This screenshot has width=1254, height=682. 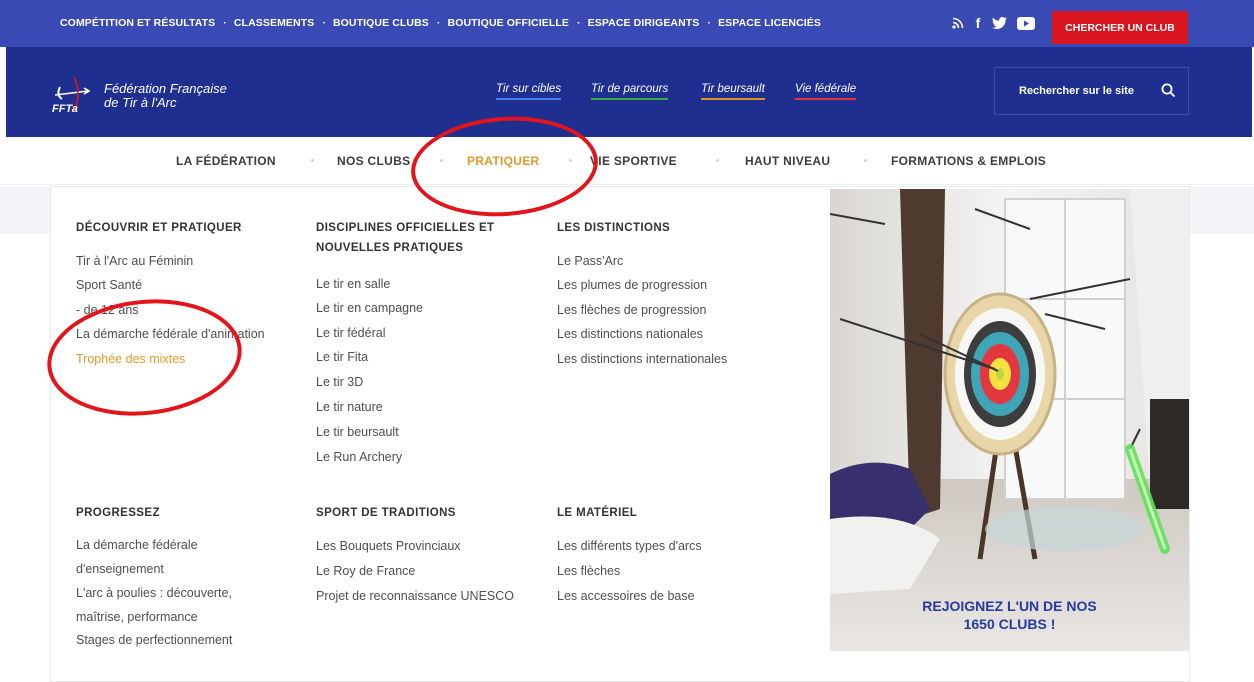 I want to click on menu-link-unesco: Projet de reconnaissance UNESCO, so click(x=415, y=596).